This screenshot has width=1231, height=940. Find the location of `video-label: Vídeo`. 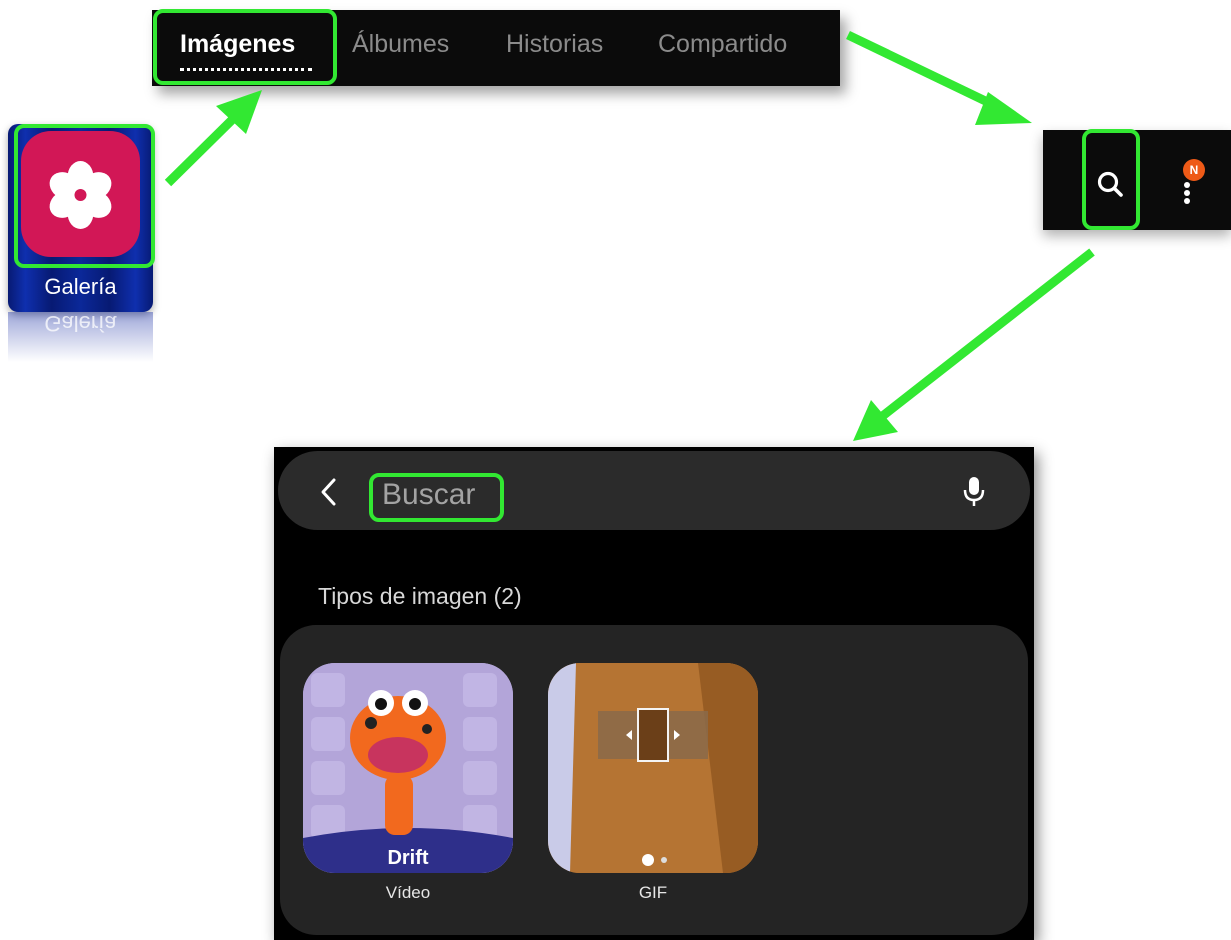

video-label: Vídeo is located at coordinates (408, 892).